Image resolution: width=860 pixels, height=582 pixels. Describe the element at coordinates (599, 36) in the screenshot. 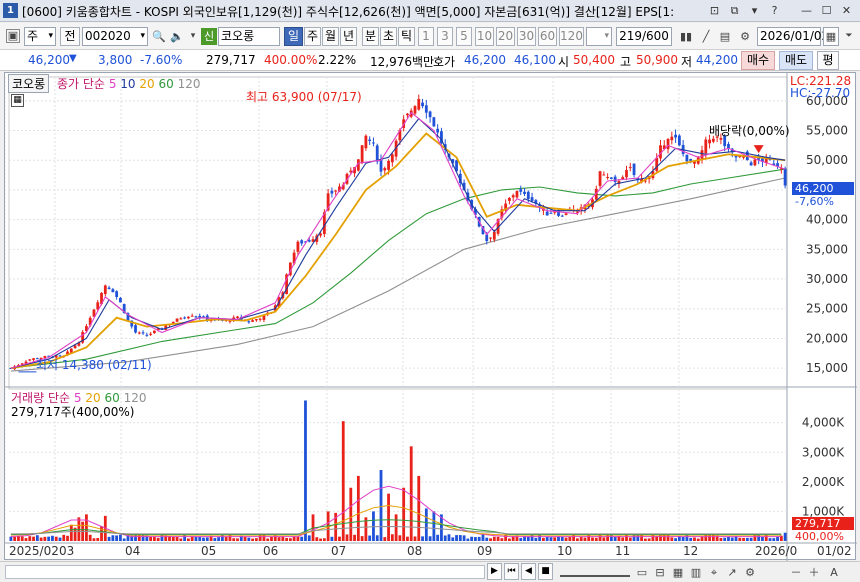

I see `interval-custom-select: ▾` at that location.